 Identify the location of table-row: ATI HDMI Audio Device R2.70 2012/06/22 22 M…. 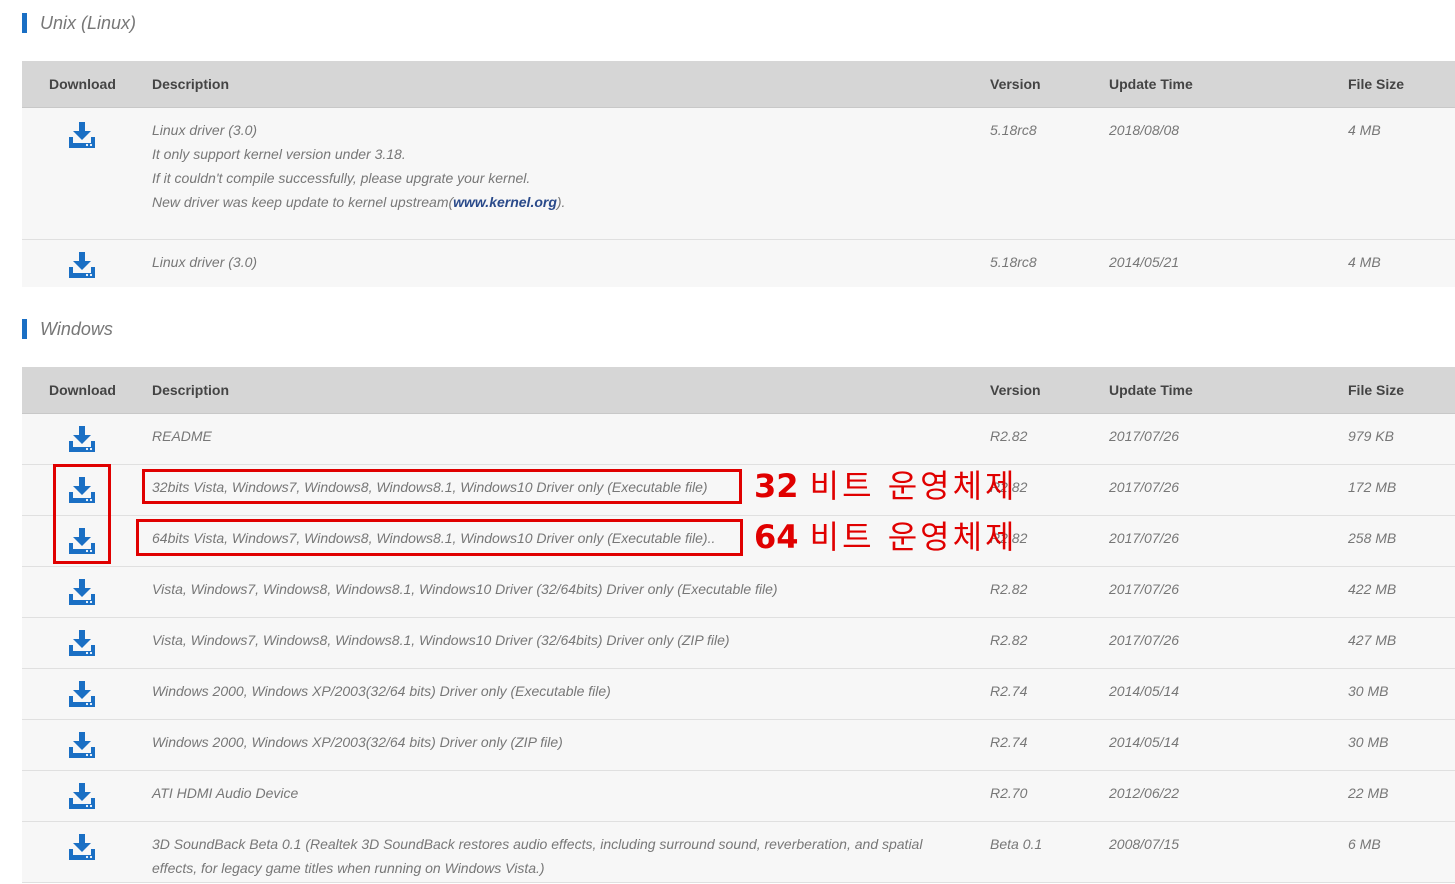
(738, 796).